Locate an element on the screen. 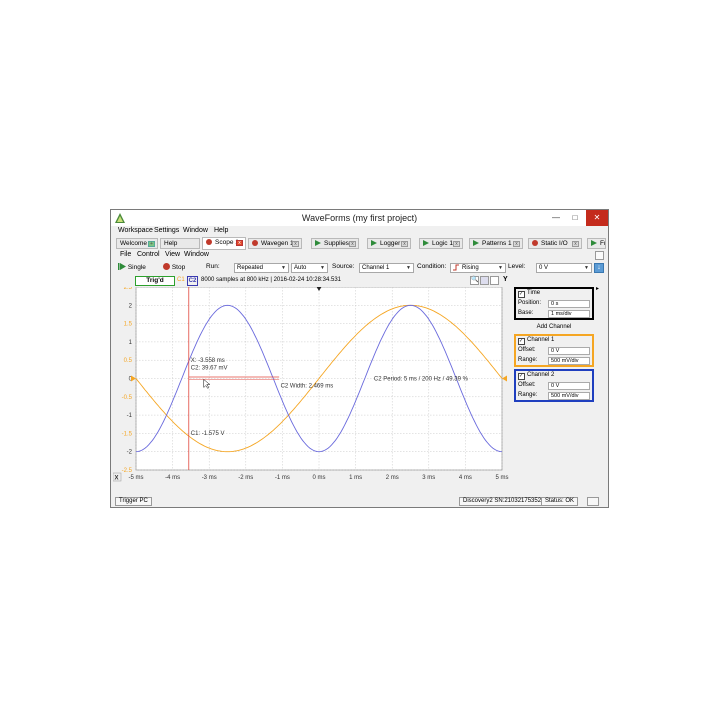 This screenshot has width=720, height=720. zoom-icon: 🔍 is located at coordinates (474, 280).